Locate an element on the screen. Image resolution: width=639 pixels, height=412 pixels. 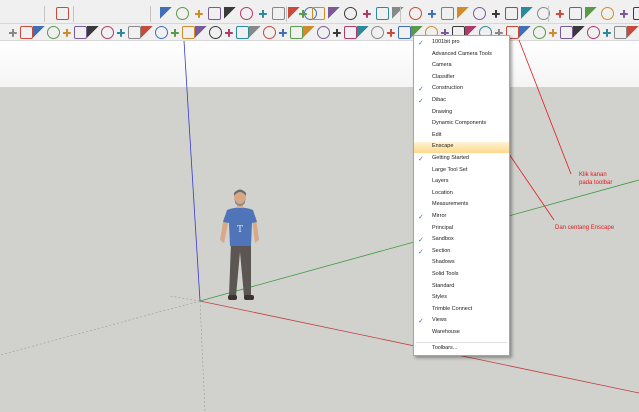
menu-item-measurements: Measurements is located at coordinates (461, 205).